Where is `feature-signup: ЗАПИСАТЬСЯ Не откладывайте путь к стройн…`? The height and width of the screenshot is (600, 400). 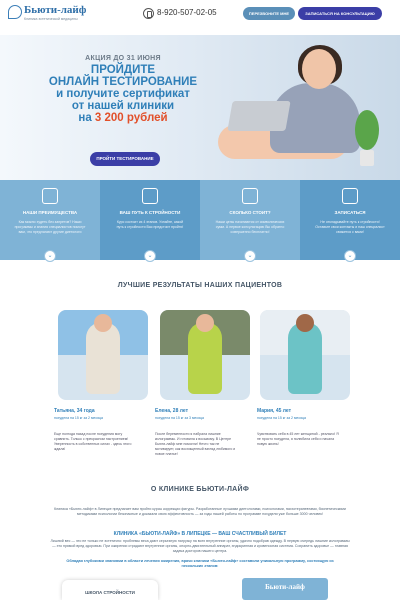 feature-signup: ЗАПИСАТЬСЯ Не откладывайте путь к стройн… is located at coordinates (350, 221).